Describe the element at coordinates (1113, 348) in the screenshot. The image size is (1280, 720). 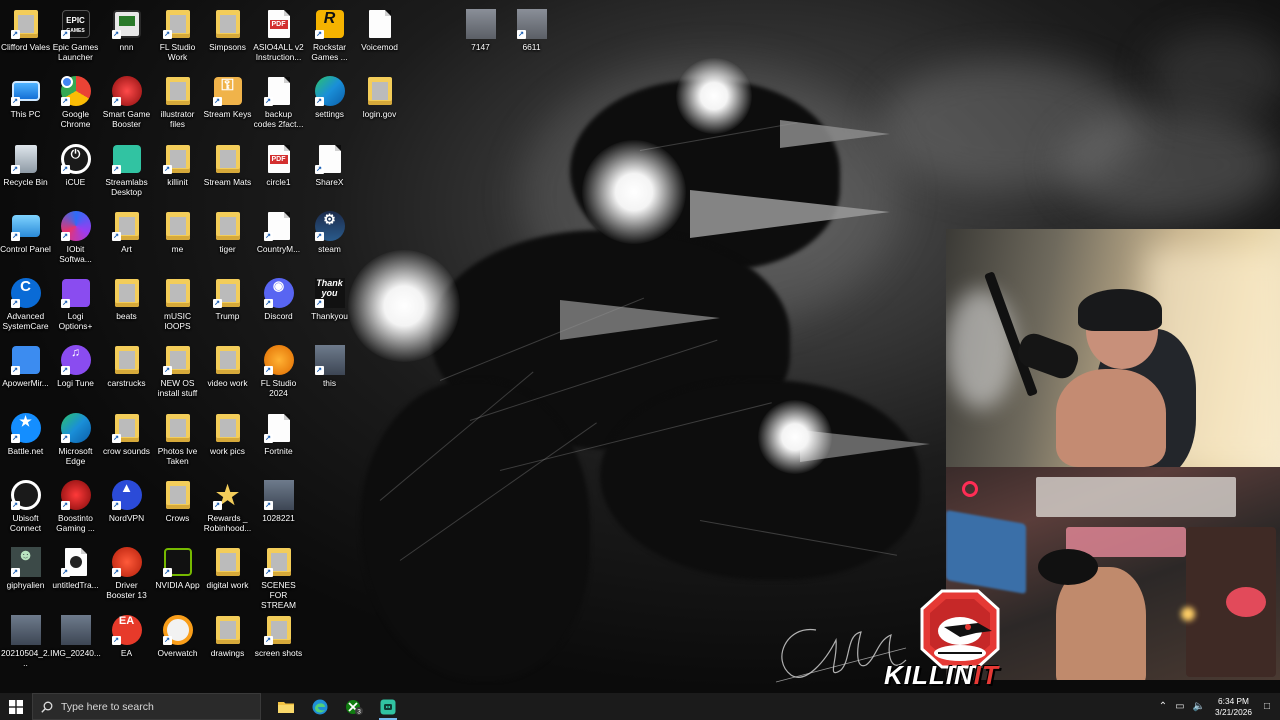
I see `webcam-face-feed` at that location.